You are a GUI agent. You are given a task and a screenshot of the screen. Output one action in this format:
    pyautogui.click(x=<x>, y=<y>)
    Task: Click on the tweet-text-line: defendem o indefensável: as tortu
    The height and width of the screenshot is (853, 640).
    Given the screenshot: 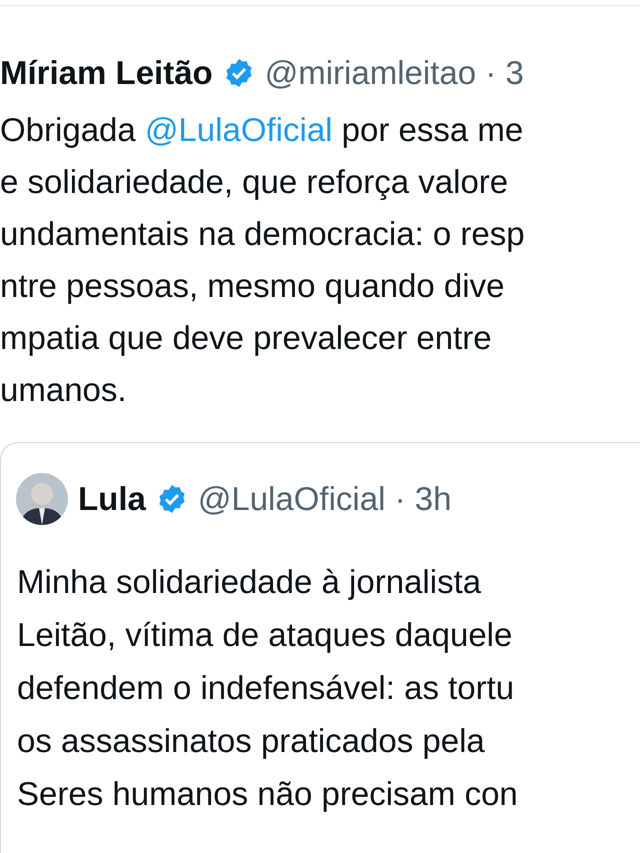 What is the action you would take?
    pyautogui.click(x=266, y=688)
    